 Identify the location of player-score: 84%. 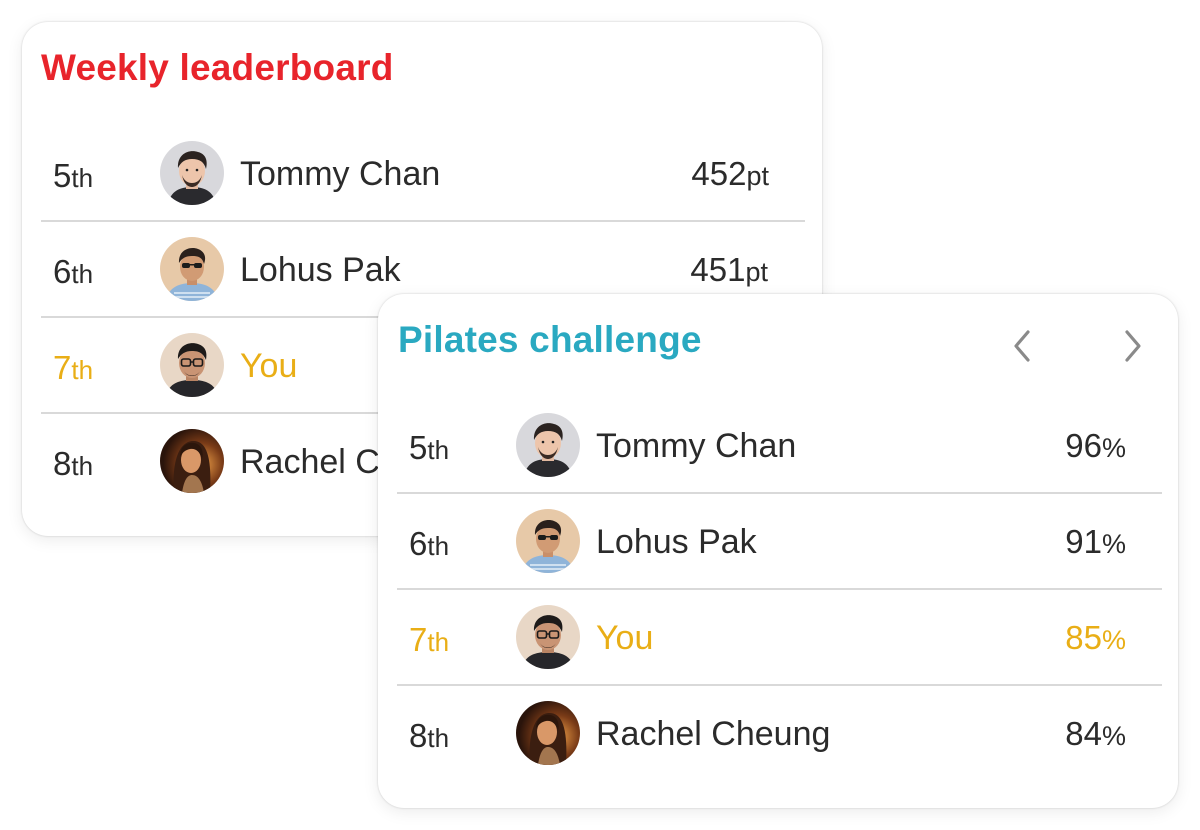
(1095, 733).